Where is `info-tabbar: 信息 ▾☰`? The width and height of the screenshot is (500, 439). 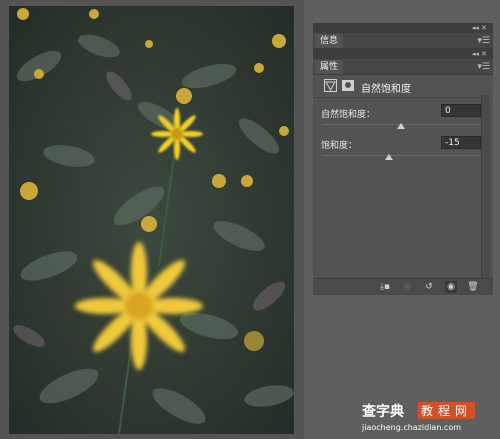
info-tabbar: 信息 ▾☰ is located at coordinates (403, 41).